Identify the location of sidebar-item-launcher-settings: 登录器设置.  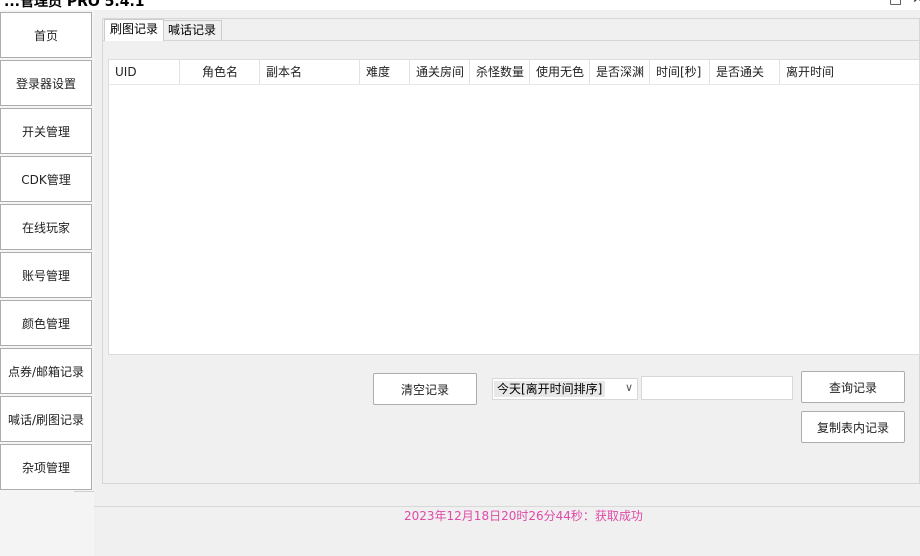
(46, 83).